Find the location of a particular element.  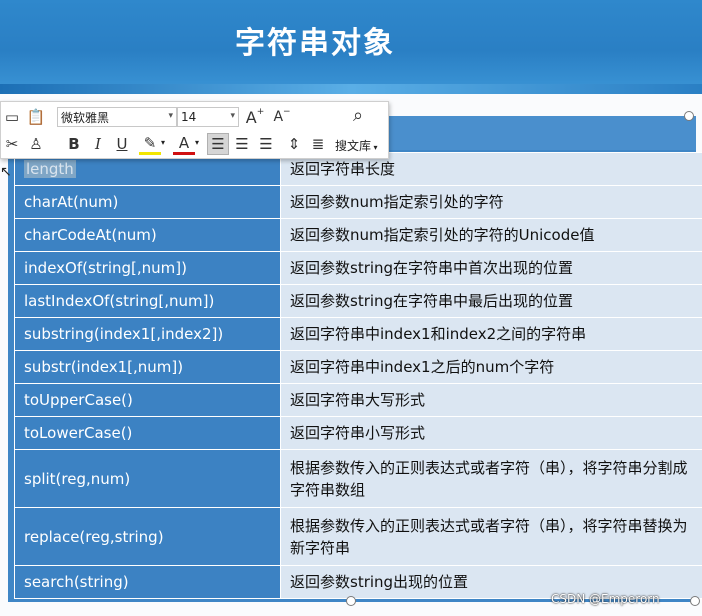

cut-icon: ✂ is located at coordinates (12, 144).